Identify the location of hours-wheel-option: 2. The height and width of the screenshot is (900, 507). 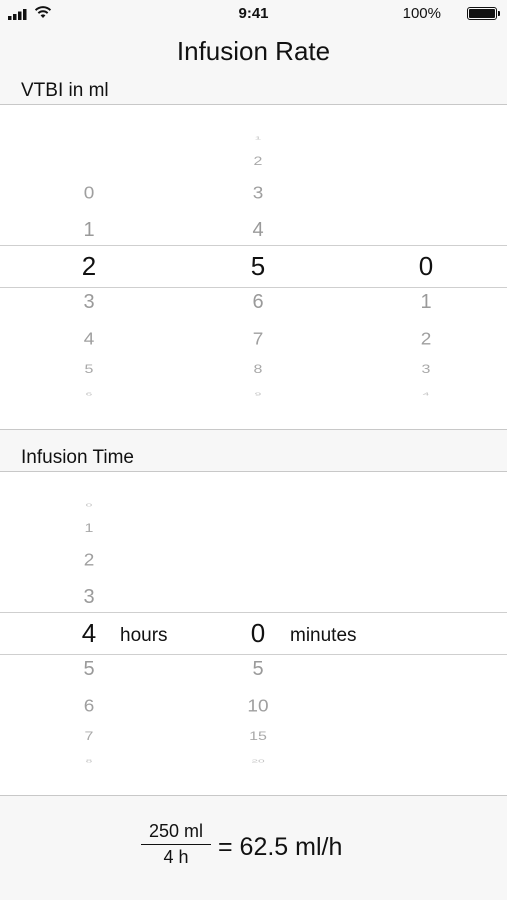
(89, 559).